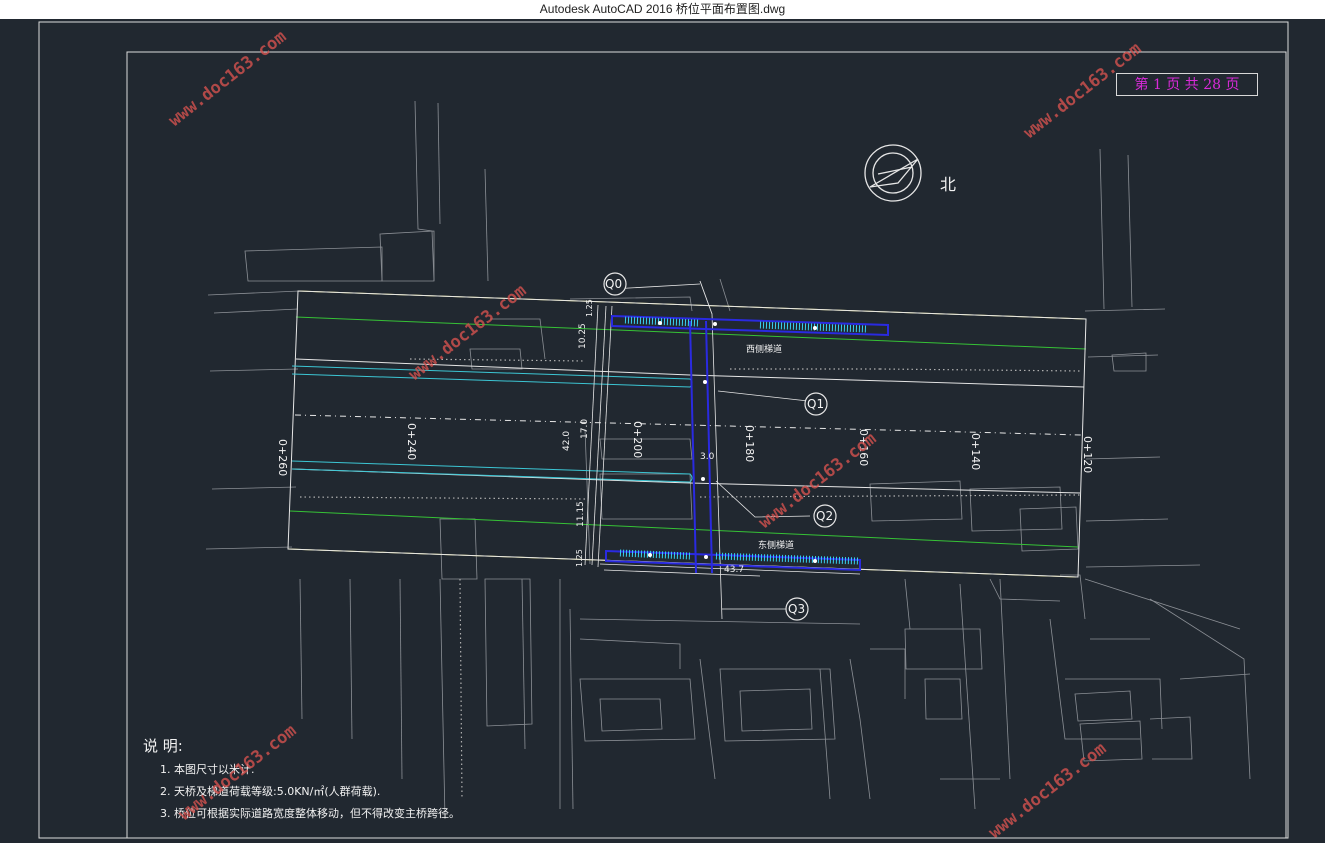 The width and height of the screenshot is (1325, 843). Describe the element at coordinates (583, 336) in the screenshot. I see `dim-left-1: 10.25` at that location.